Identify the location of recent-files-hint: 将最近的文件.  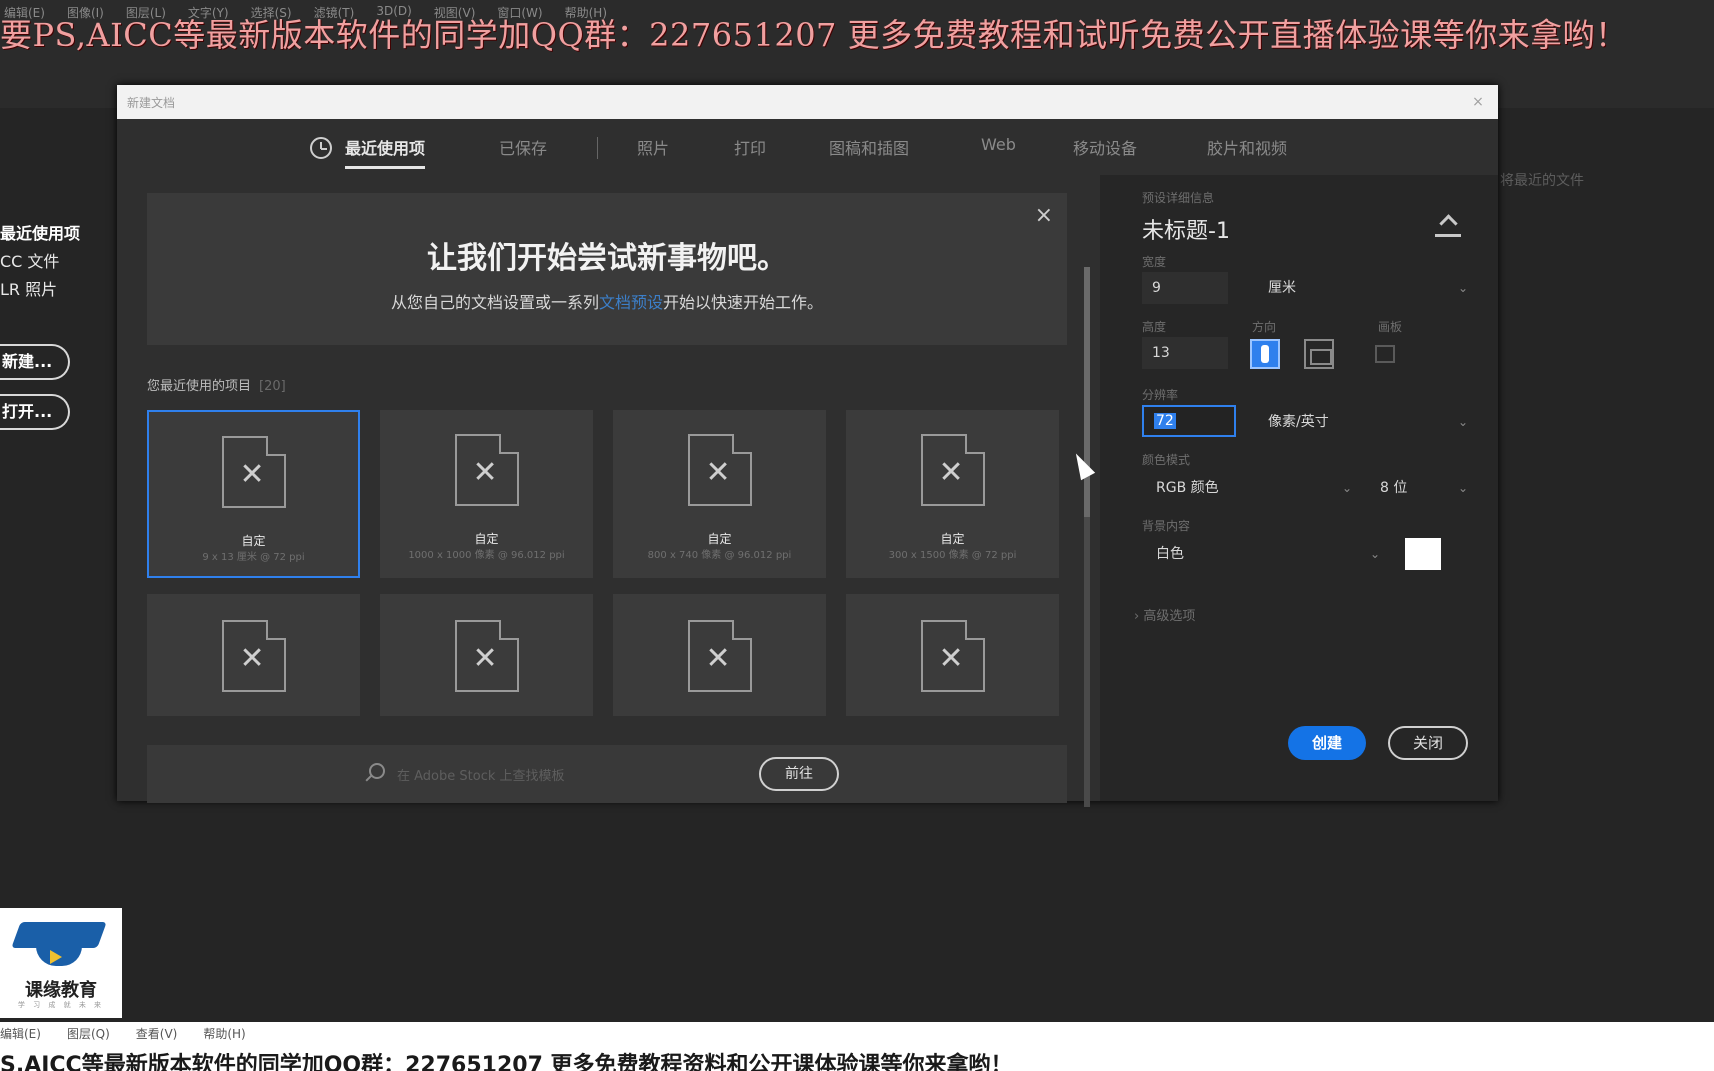
(1542, 181).